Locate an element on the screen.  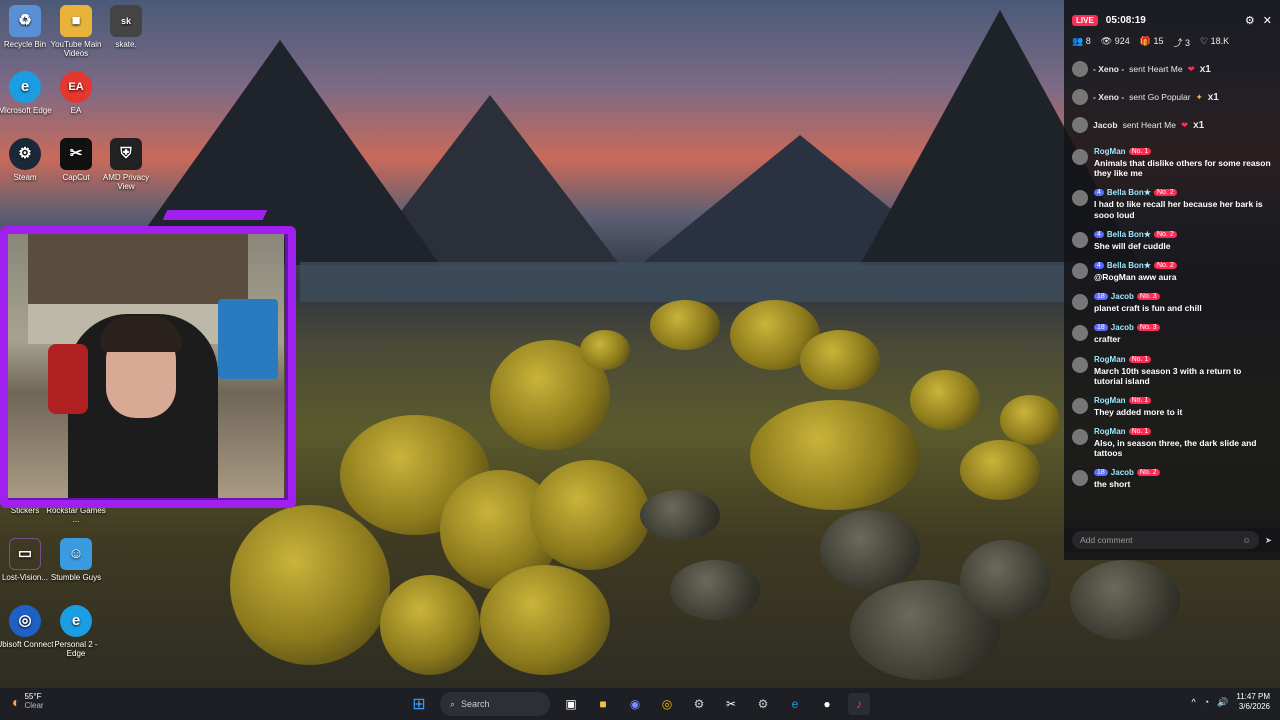
ubisoft-icon: ◎ is located at coordinates (25, 621).